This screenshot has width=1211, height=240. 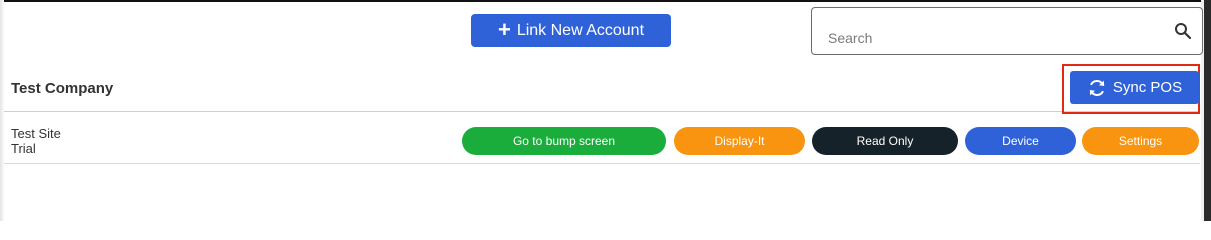 I want to click on link-new-account-button: + Link New Account, so click(x=571, y=30).